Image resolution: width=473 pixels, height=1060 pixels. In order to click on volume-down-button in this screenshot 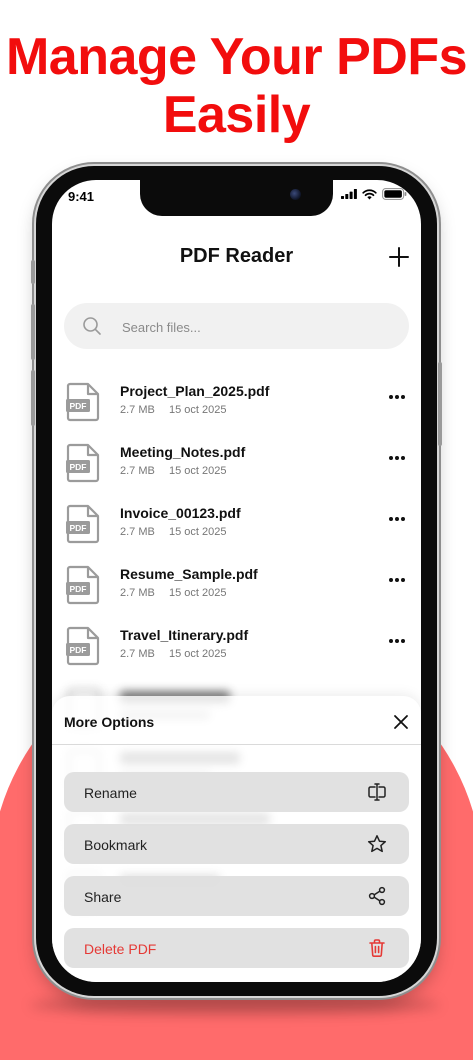, I will do `click(33, 398)`.